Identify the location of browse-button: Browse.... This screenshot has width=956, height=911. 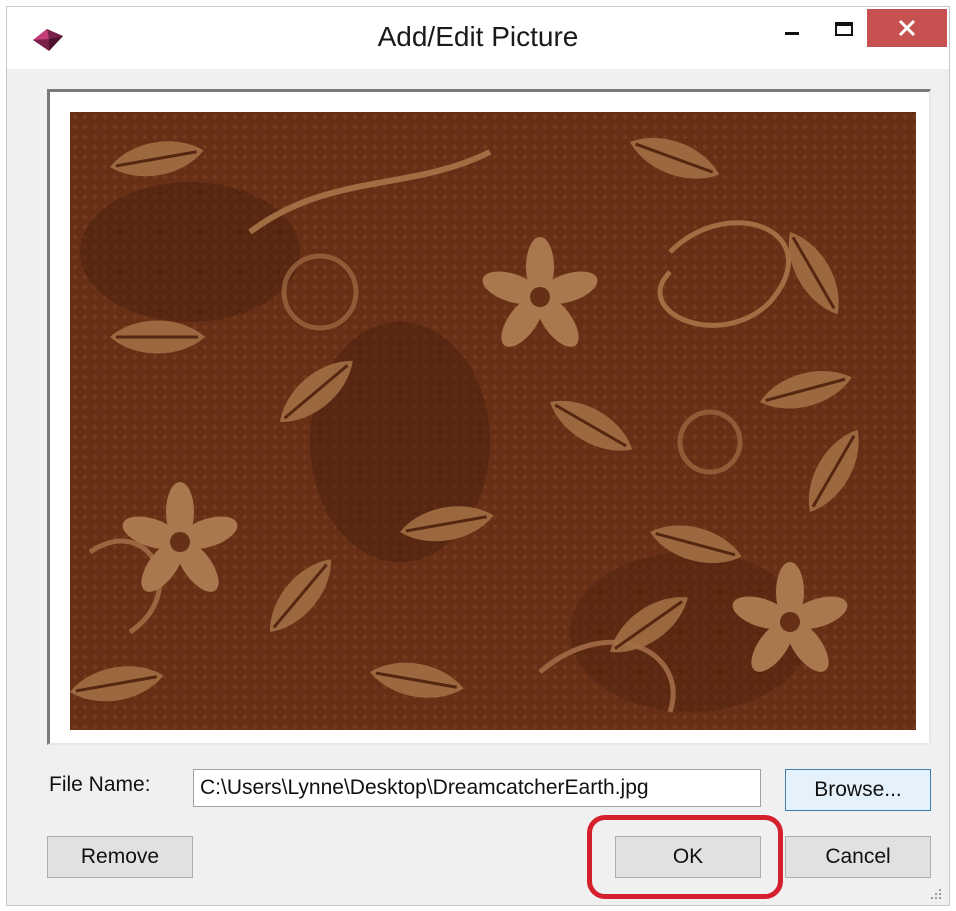
(858, 790).